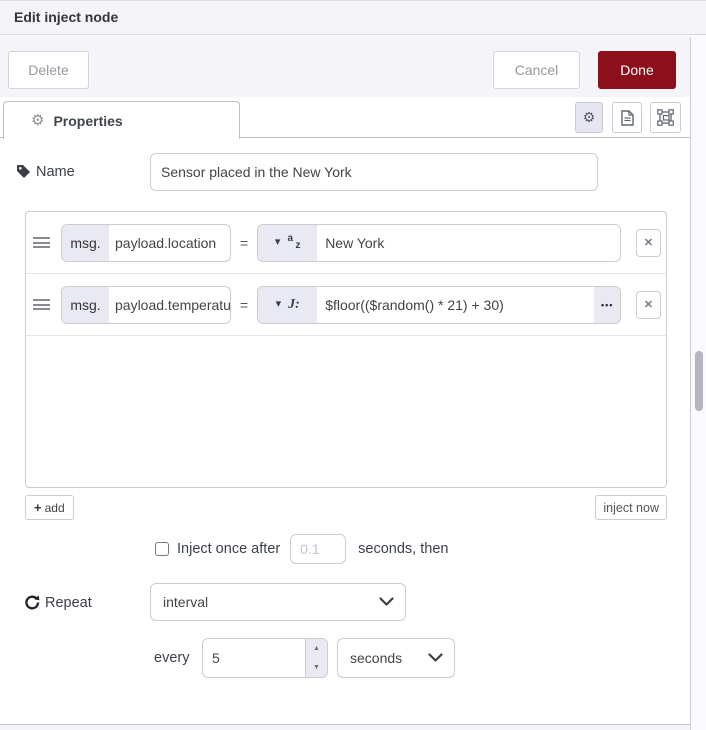  I want to click on property-value-input: ▾ J: $floor(($random() * 21) + 30) •••, so click(439, 304).